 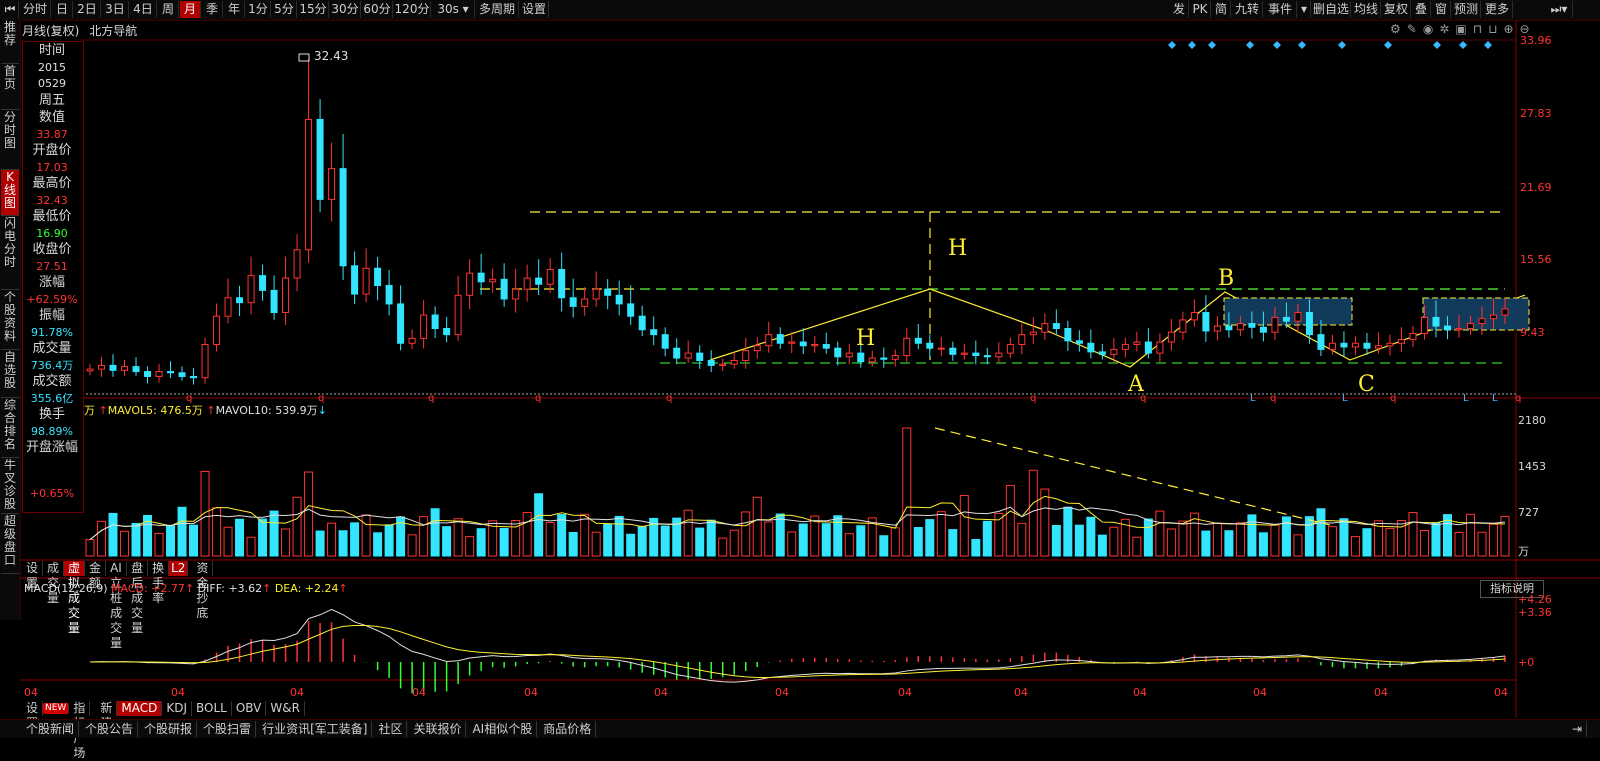 What do you see at coordinates (568, 729) in the screenshot?
I see `news-tab: 商品价格` at bounding box center [568, 729].